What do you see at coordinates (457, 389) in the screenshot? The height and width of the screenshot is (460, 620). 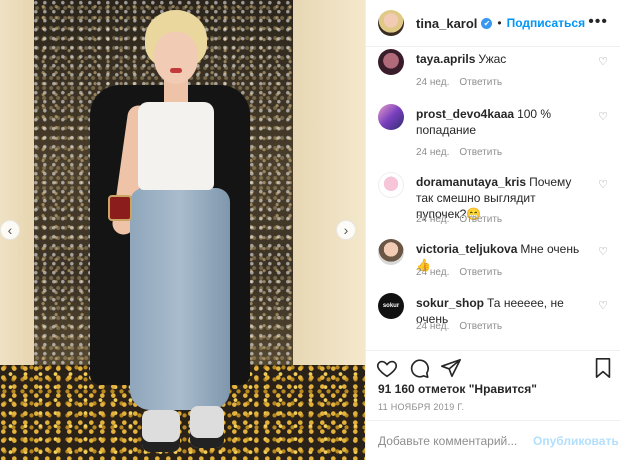 I see `likes-count: 91 160 отметок "Нравится"` at bounding box center [457, 389].